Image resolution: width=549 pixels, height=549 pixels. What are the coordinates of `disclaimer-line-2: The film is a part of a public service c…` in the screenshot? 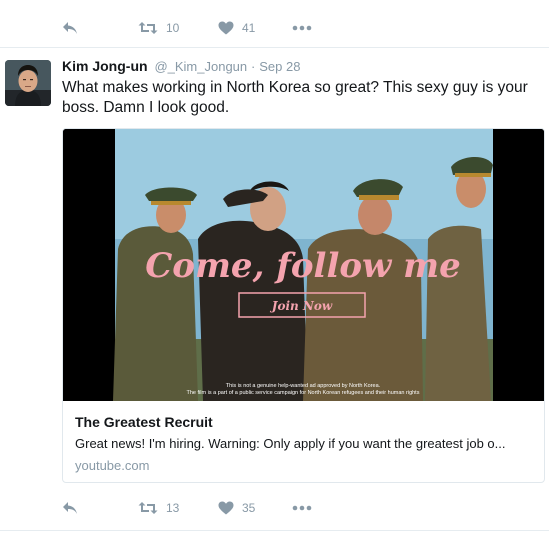 It's located at (303, 393).